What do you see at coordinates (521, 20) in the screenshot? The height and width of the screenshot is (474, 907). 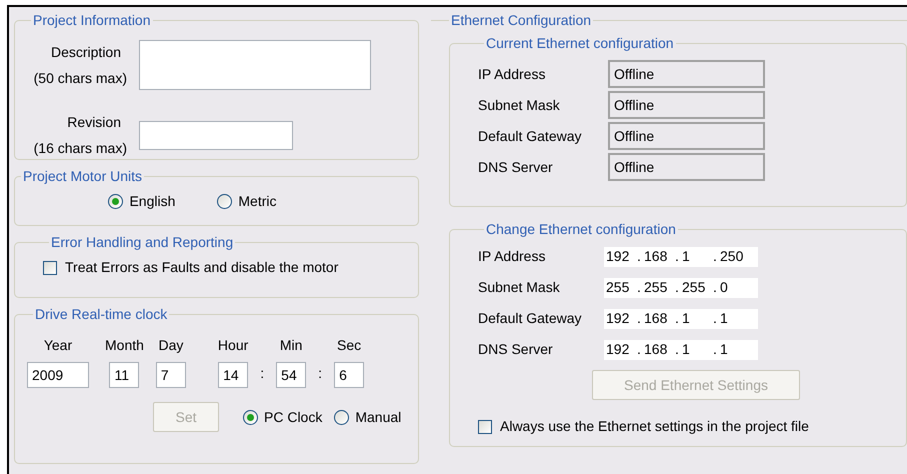 I see `group-title: Ethernet Configuration` at bounding box center [521, 20].